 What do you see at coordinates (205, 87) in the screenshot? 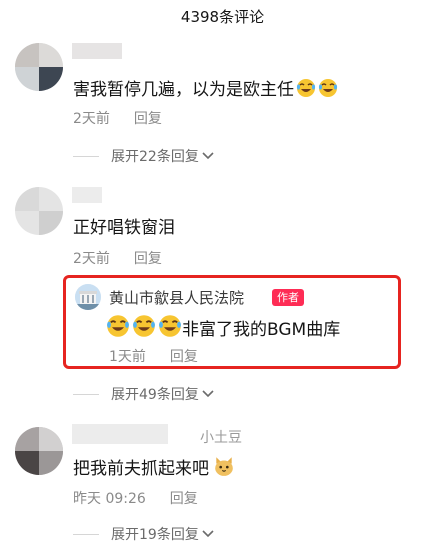
I see `comment-text: 害我暂停几遍，以为是欧主任` at bounding box center [205, 87].